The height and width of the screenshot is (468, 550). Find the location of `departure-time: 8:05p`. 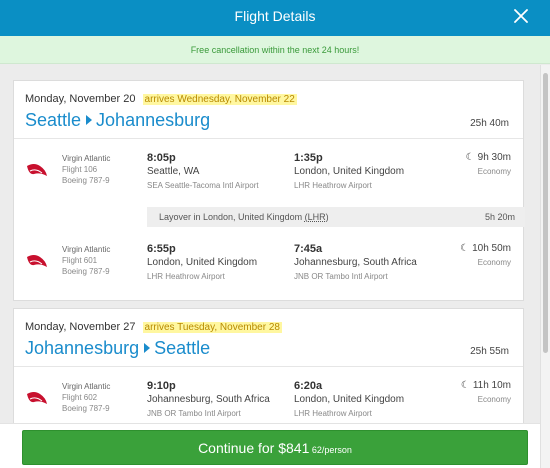

departure-time: 8:05p is located at coordinates (161, 158).